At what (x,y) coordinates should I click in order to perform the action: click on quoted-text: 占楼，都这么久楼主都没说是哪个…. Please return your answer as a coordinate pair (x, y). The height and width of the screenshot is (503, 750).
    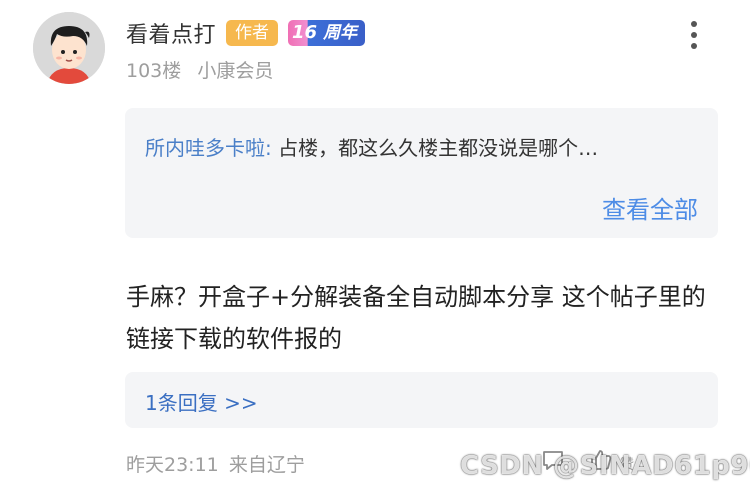
    Looking at the image, I should click on (438, 148).